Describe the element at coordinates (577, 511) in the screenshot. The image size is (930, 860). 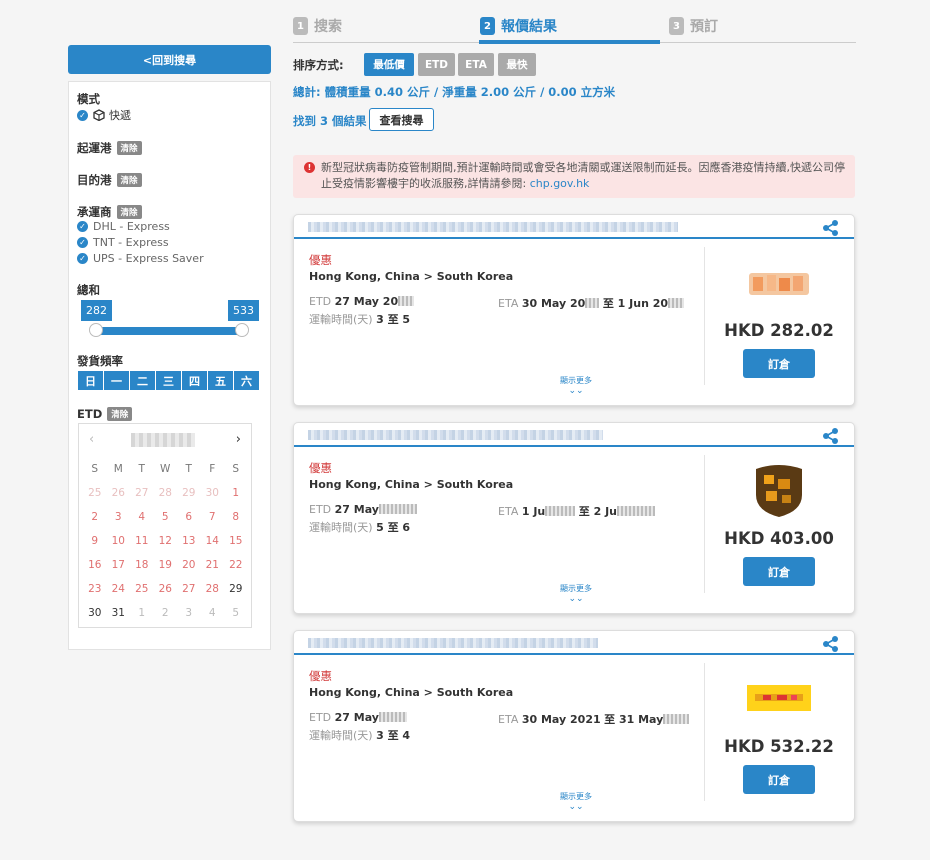
I see `eta: ETA 1 Ju 至 2 Ju` at that location.